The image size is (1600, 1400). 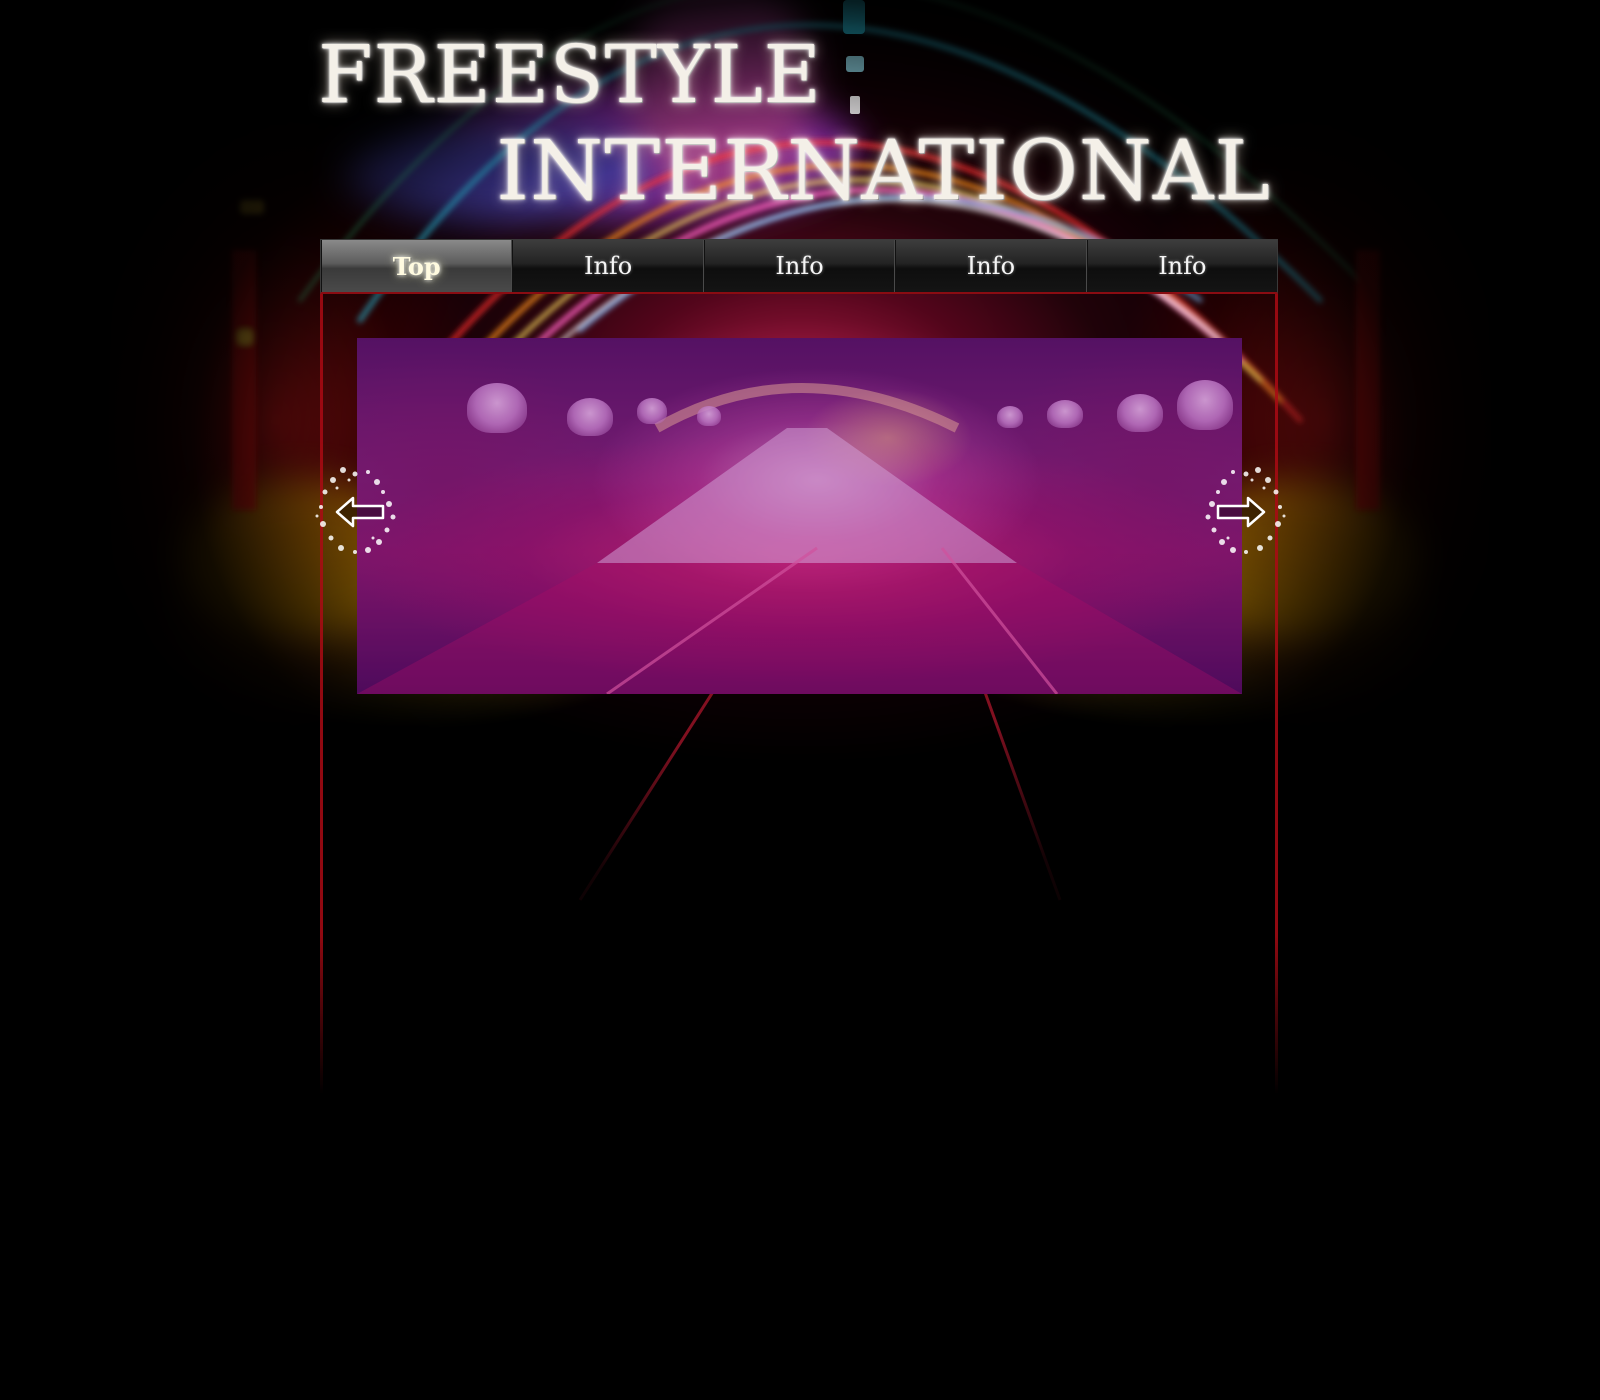 I want to click on nav-item-info-3: Info, so click(x=991, y=266).